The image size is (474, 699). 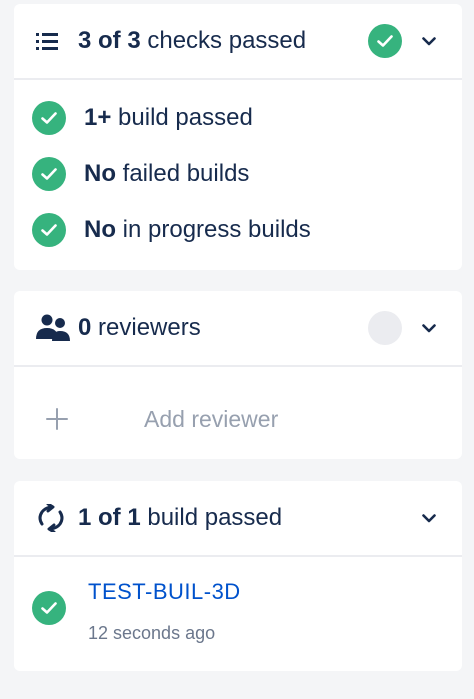 What do you see at coordinates (223, 40) in the screenshot?
I see `checks-summary-label: checks passed` at bounding box center [223, 40].